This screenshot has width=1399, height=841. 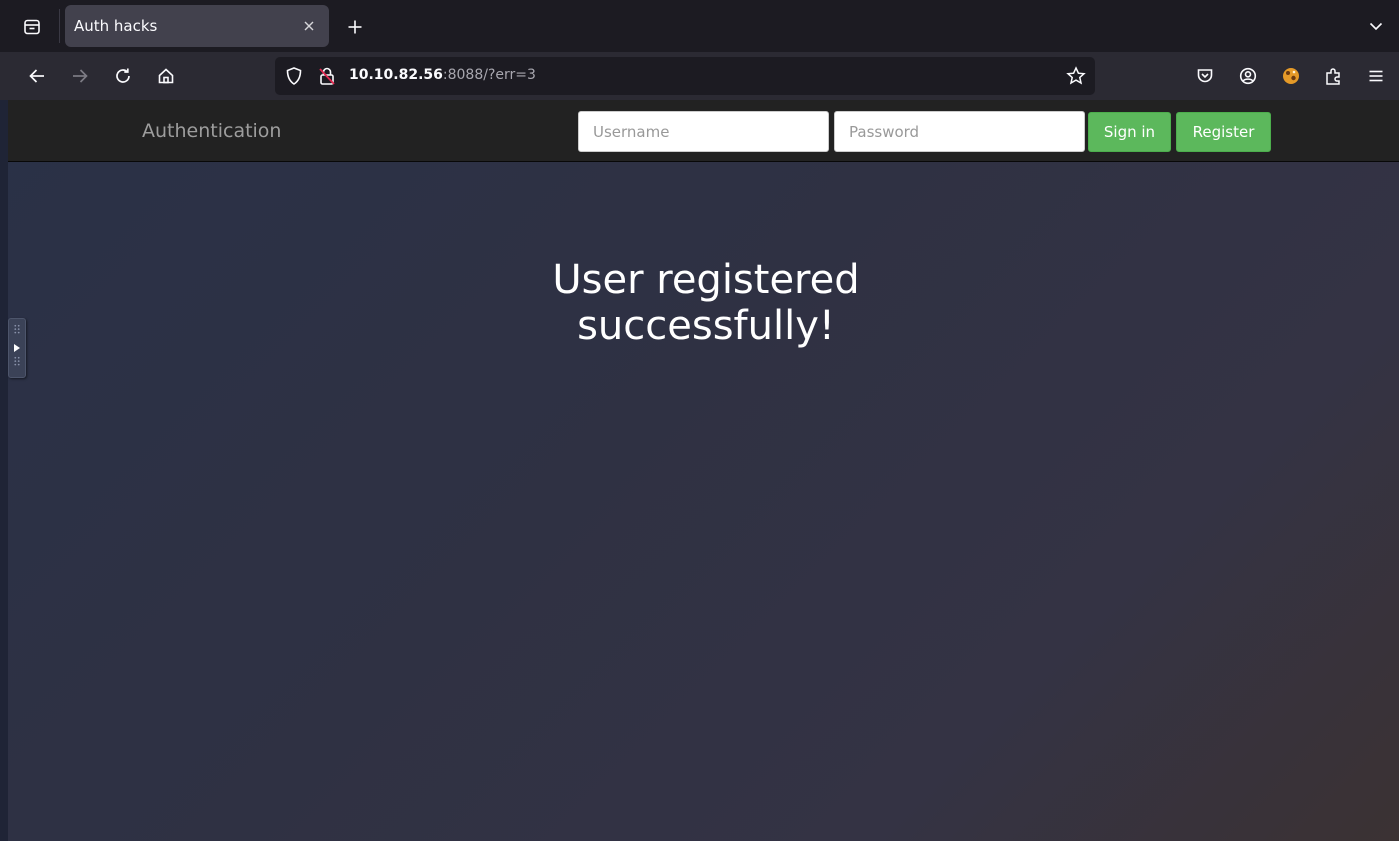 I want to click on url-host: 10.10.82.56, so click(x=396, y=75).